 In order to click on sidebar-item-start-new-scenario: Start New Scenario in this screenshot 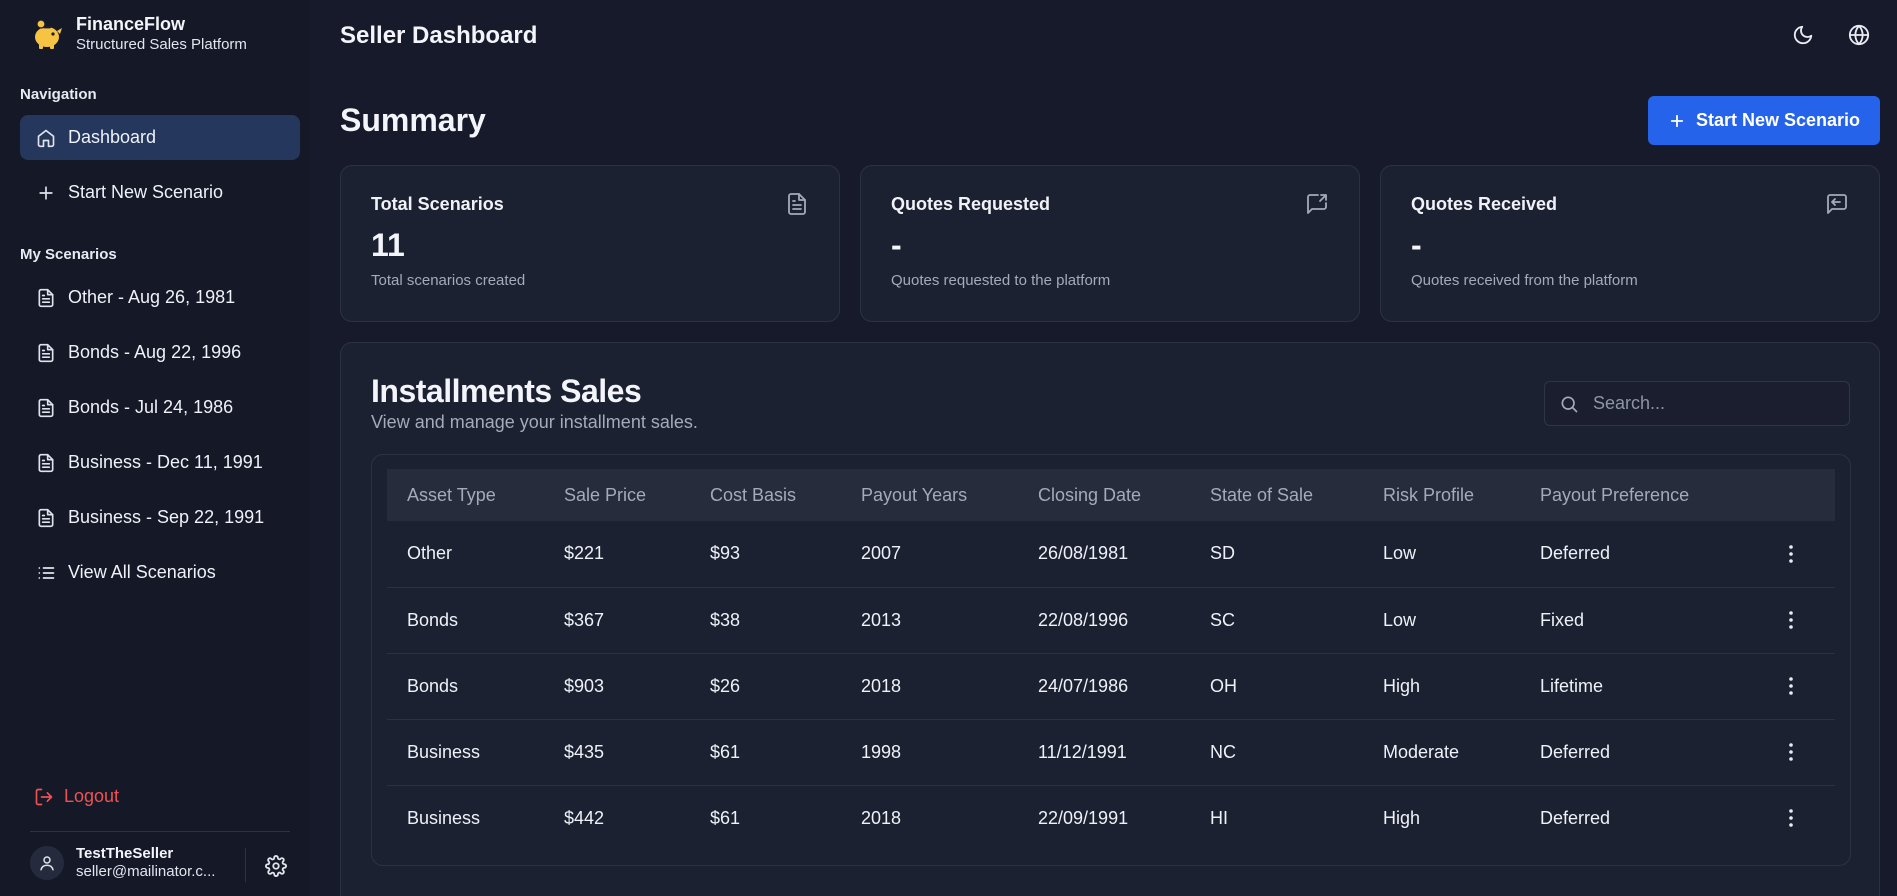, I will do `click(160, 192)`.